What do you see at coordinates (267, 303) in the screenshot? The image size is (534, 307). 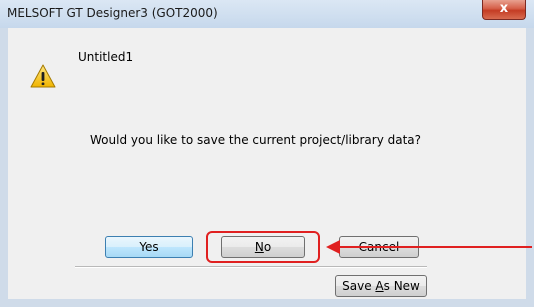 I see `window-frame-bottom` at bounding box center [267, 303].